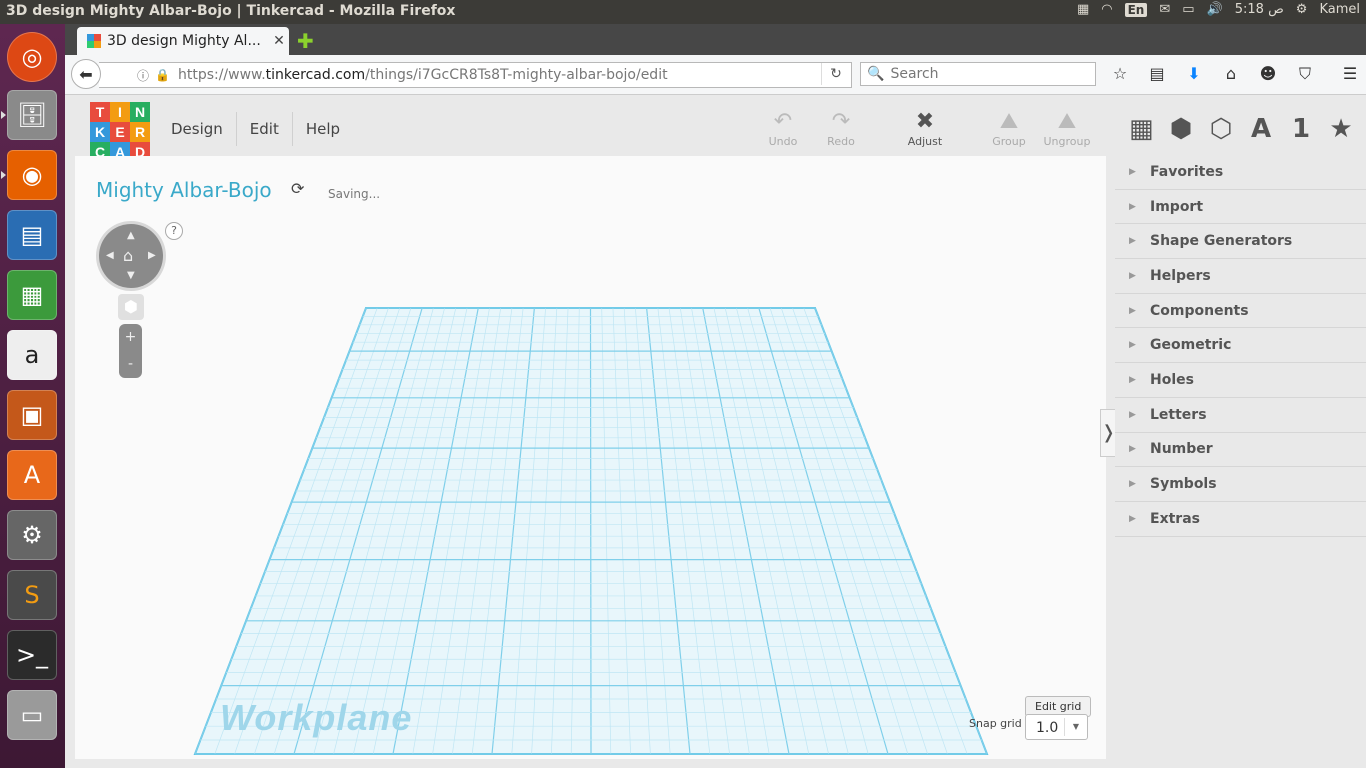  What do you see at coordinates (32, 355) in the screenshot?
I see `amazon-icon: a` at bounding box center [32, 355].